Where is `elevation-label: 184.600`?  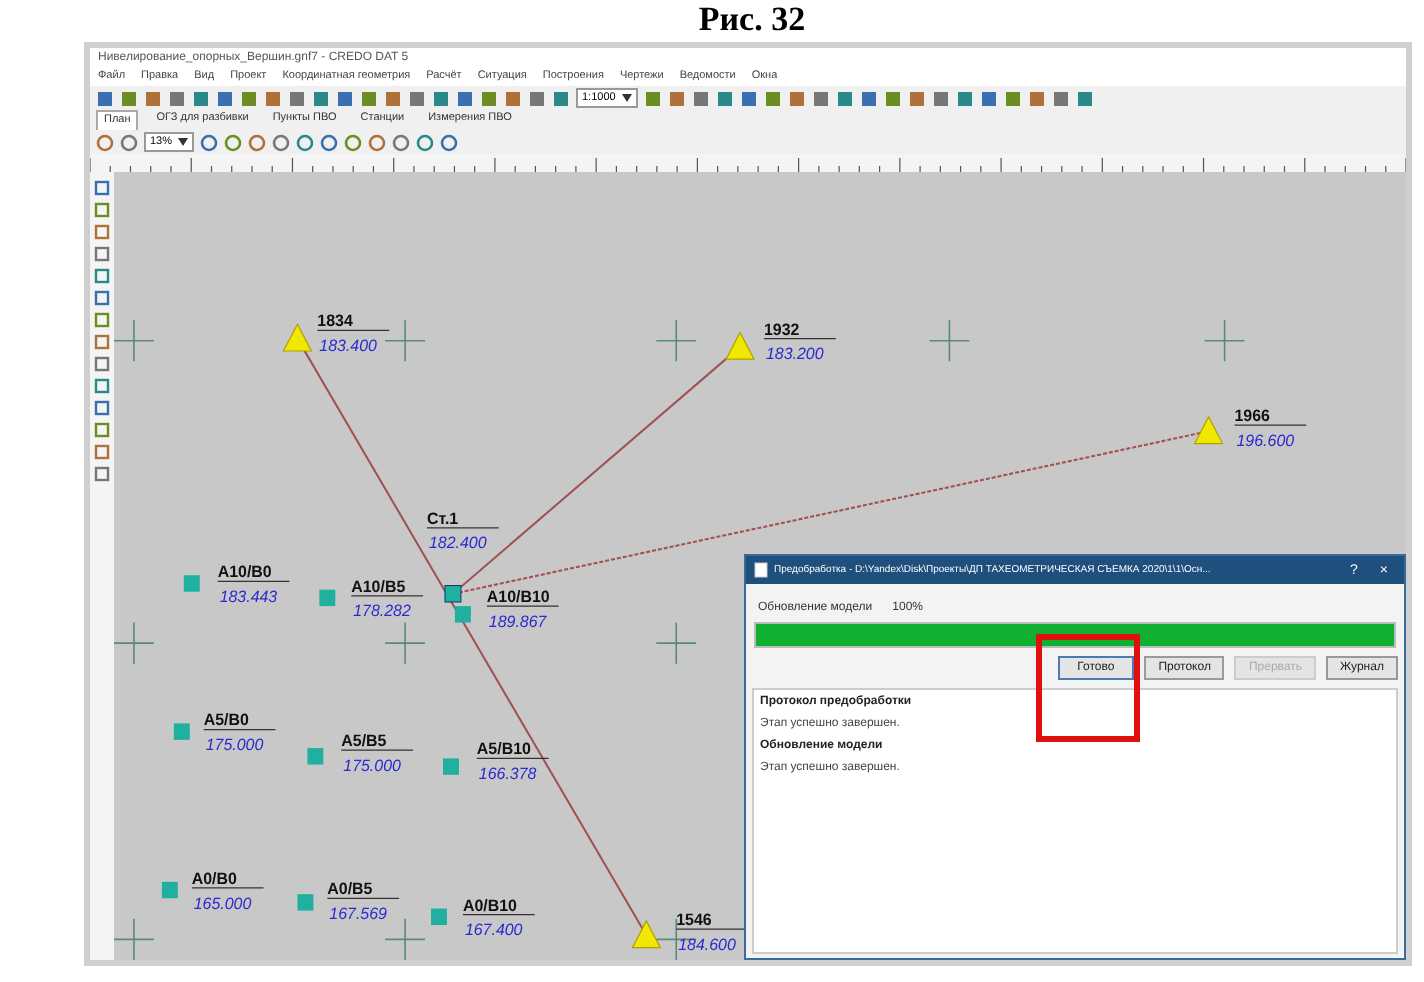
elevation-label: 184.600 is located at coordinates (707, 944).